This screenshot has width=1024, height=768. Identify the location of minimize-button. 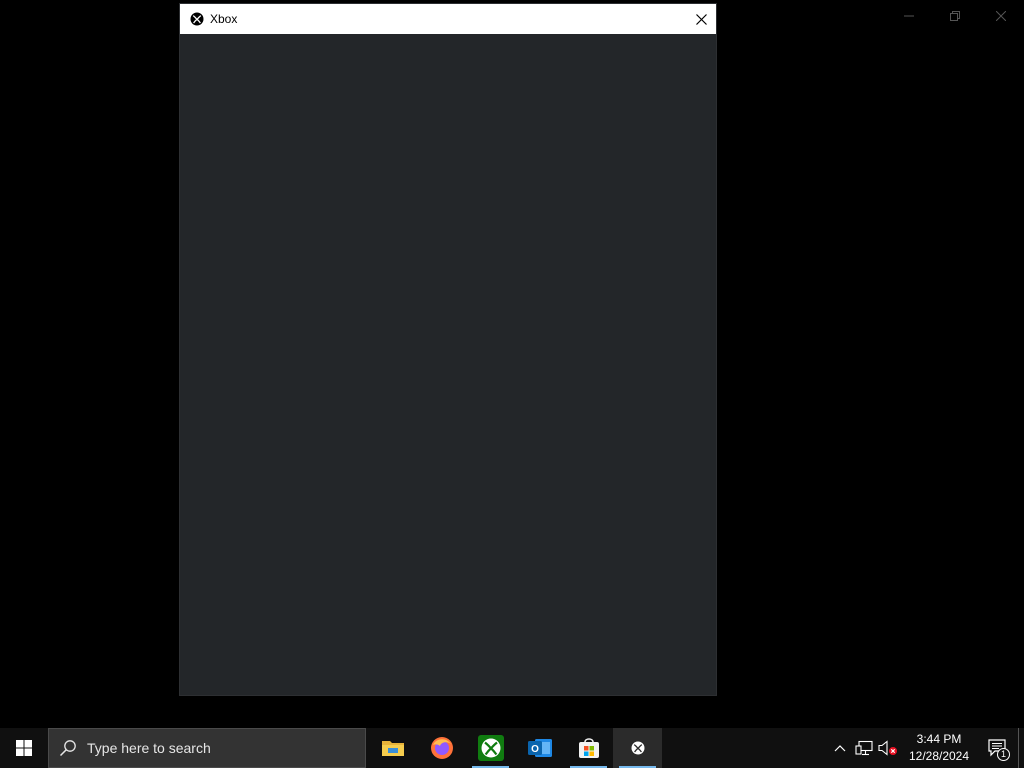
(909, 16).